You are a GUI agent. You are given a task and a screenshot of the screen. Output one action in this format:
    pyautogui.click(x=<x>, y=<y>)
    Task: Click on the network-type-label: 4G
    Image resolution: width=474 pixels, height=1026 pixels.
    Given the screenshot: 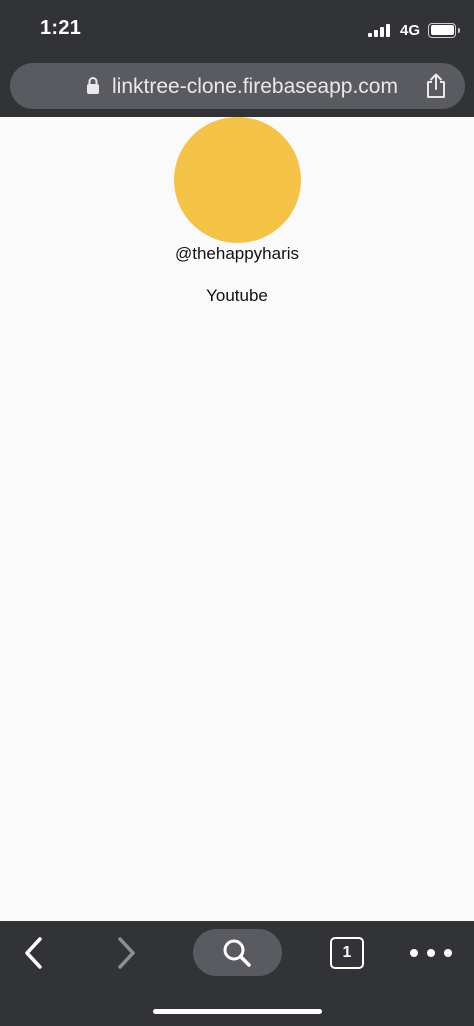 What is the action you would take?
    pyautogui.click(x=409, y=30)
    